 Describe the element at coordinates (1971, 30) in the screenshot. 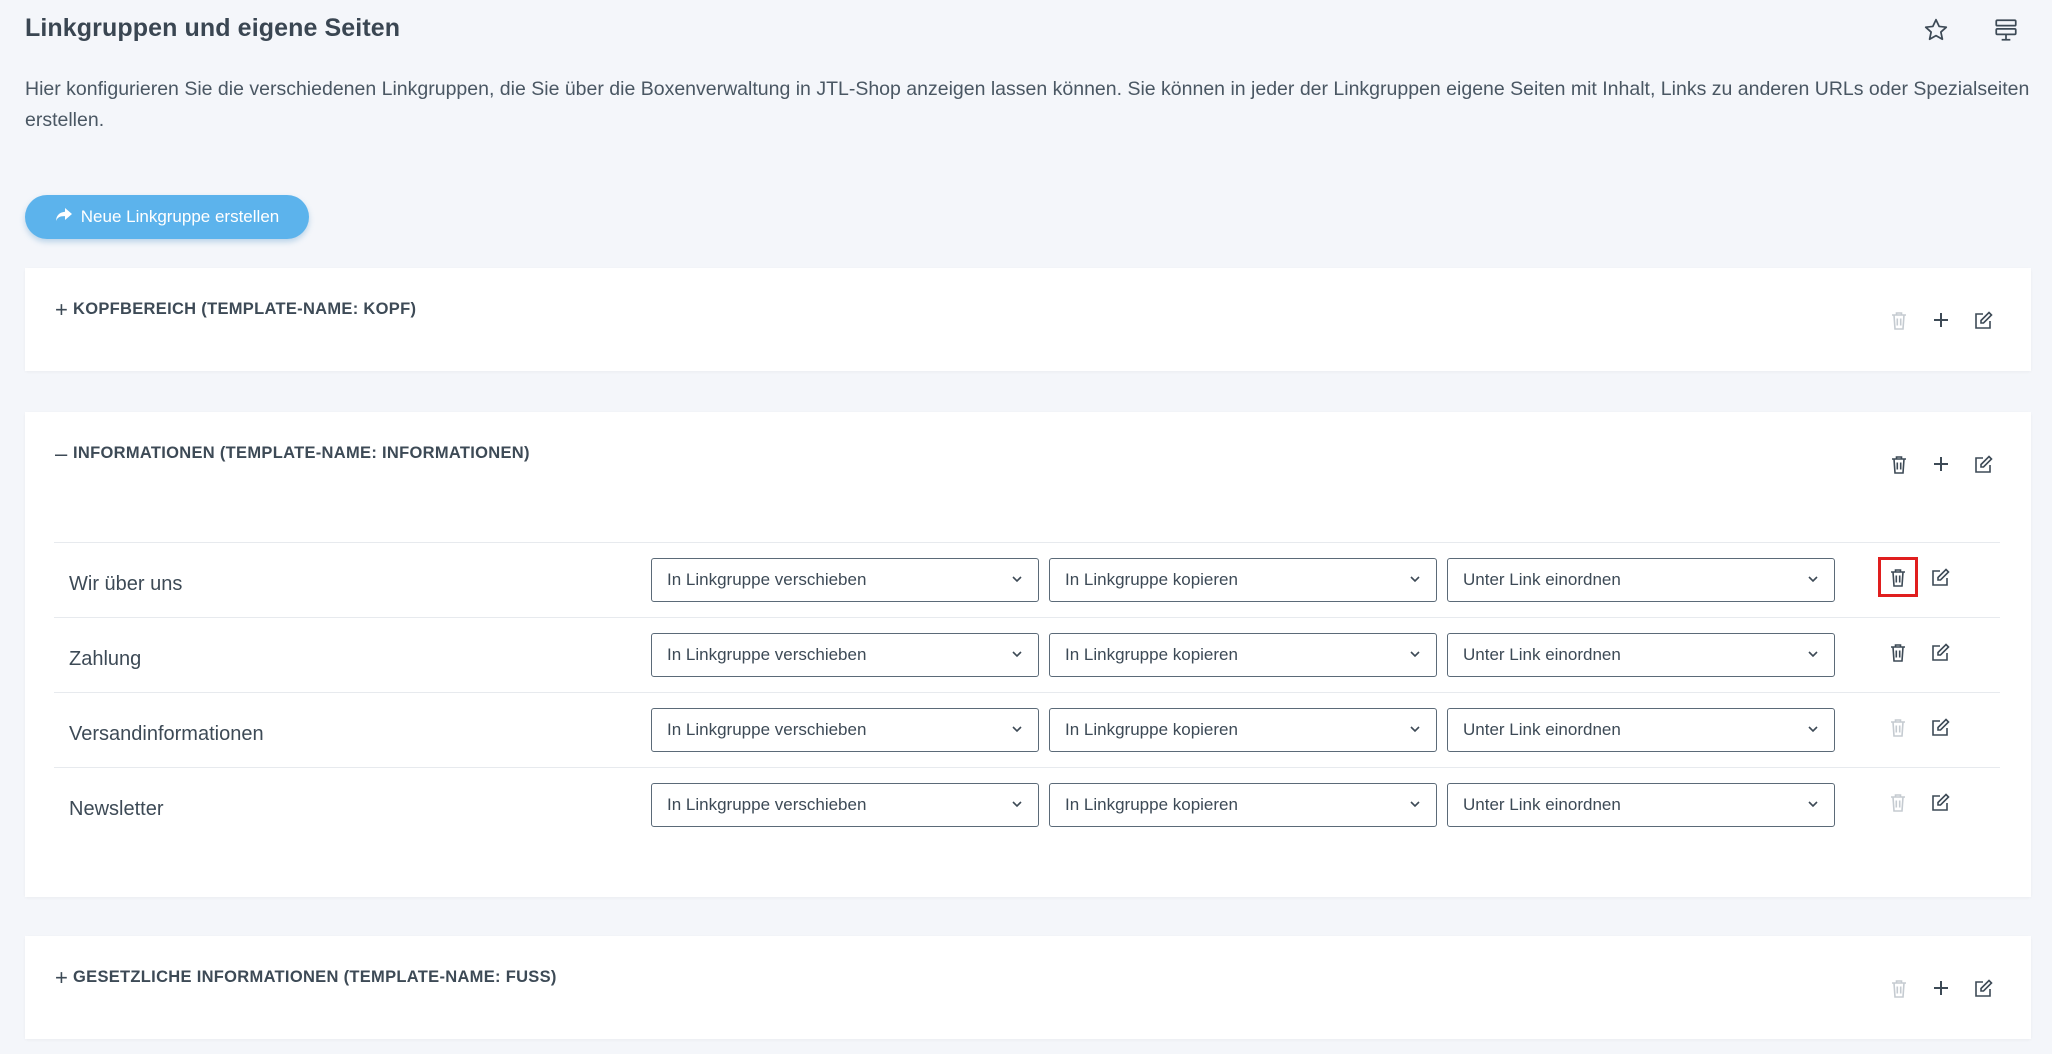

I see `header-actions` at that location.